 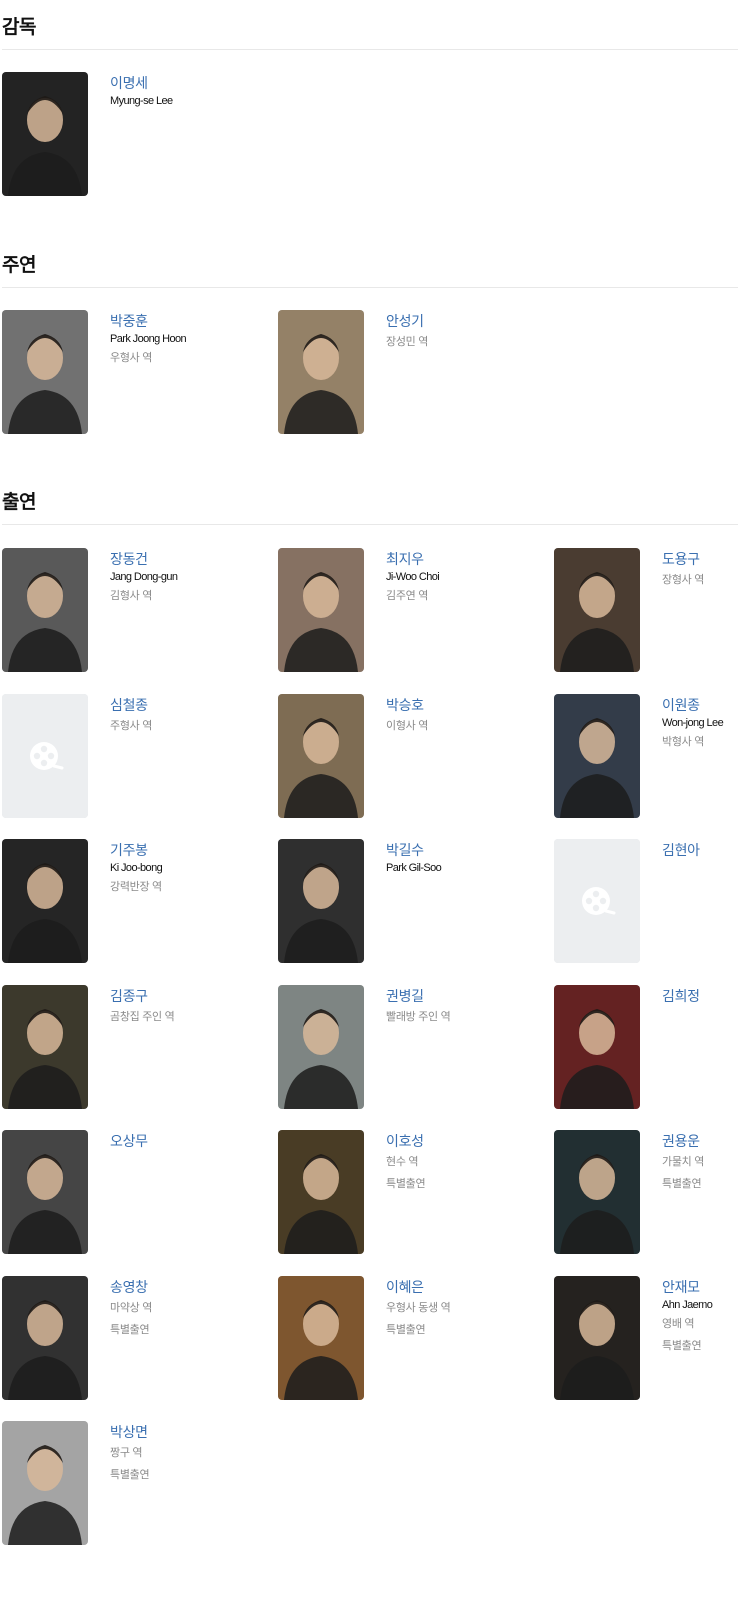 What do you see at coordinates (456, 1162) in the screenshot?
I see `person-info: 이호성 현수 역 특별출연` at bounding box center [456, 1162].